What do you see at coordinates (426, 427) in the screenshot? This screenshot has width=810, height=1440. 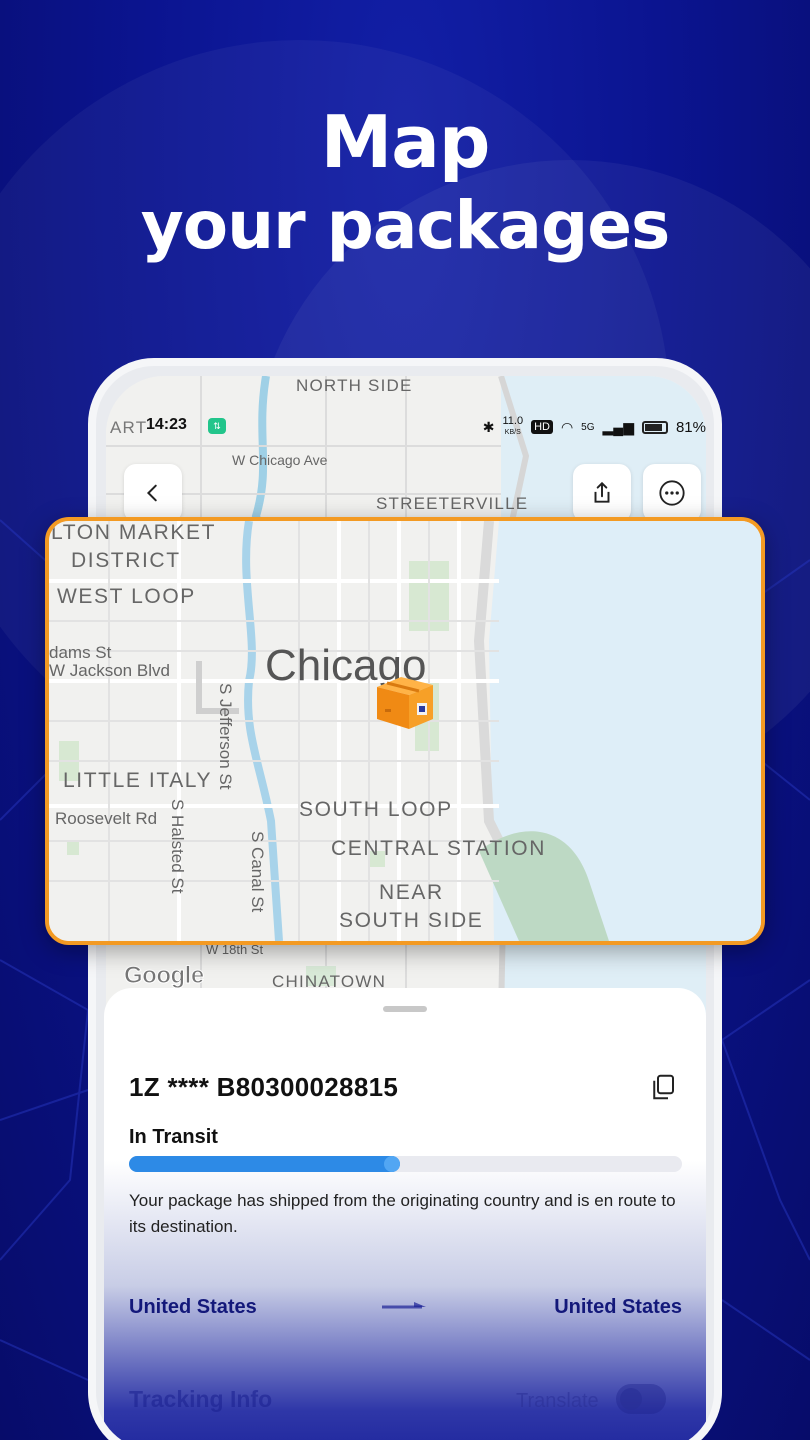 I see `status-bar: 14:23 ⇅ ✱ 11.0 KB/S HD ◠ 5G ▂▄▆ 81%` at bounding box center [426, 427].